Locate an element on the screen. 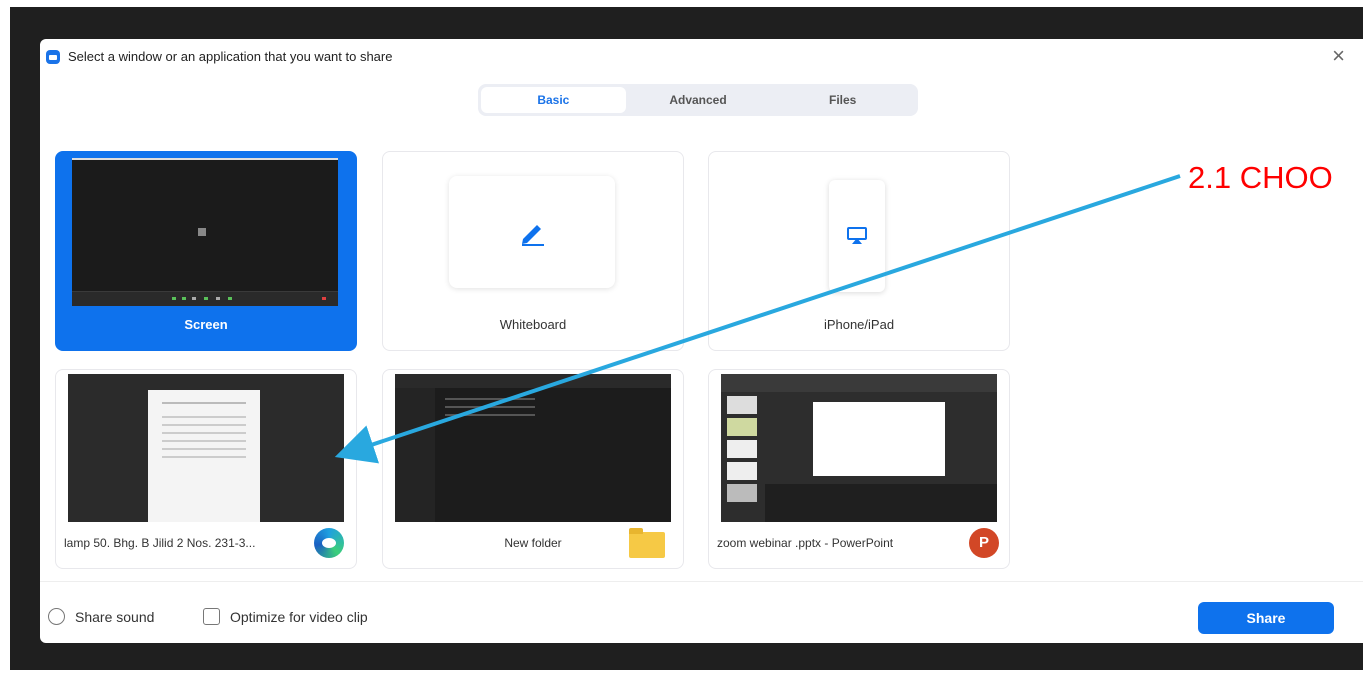 This screenshot has width=1363, height=673. share-tile-iphone-ipad: iPhone/iPad is located at coordinates (859, 251).